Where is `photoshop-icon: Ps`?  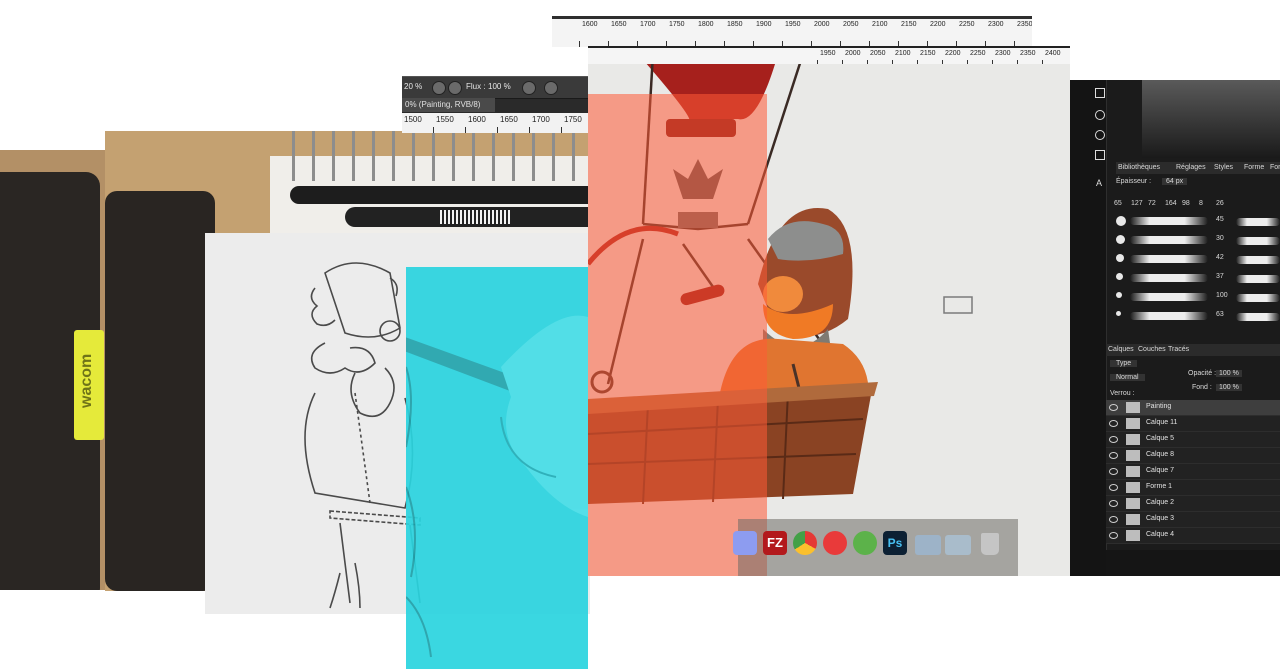 photoshop-icon: Ps is located at coordinates (895, 543).